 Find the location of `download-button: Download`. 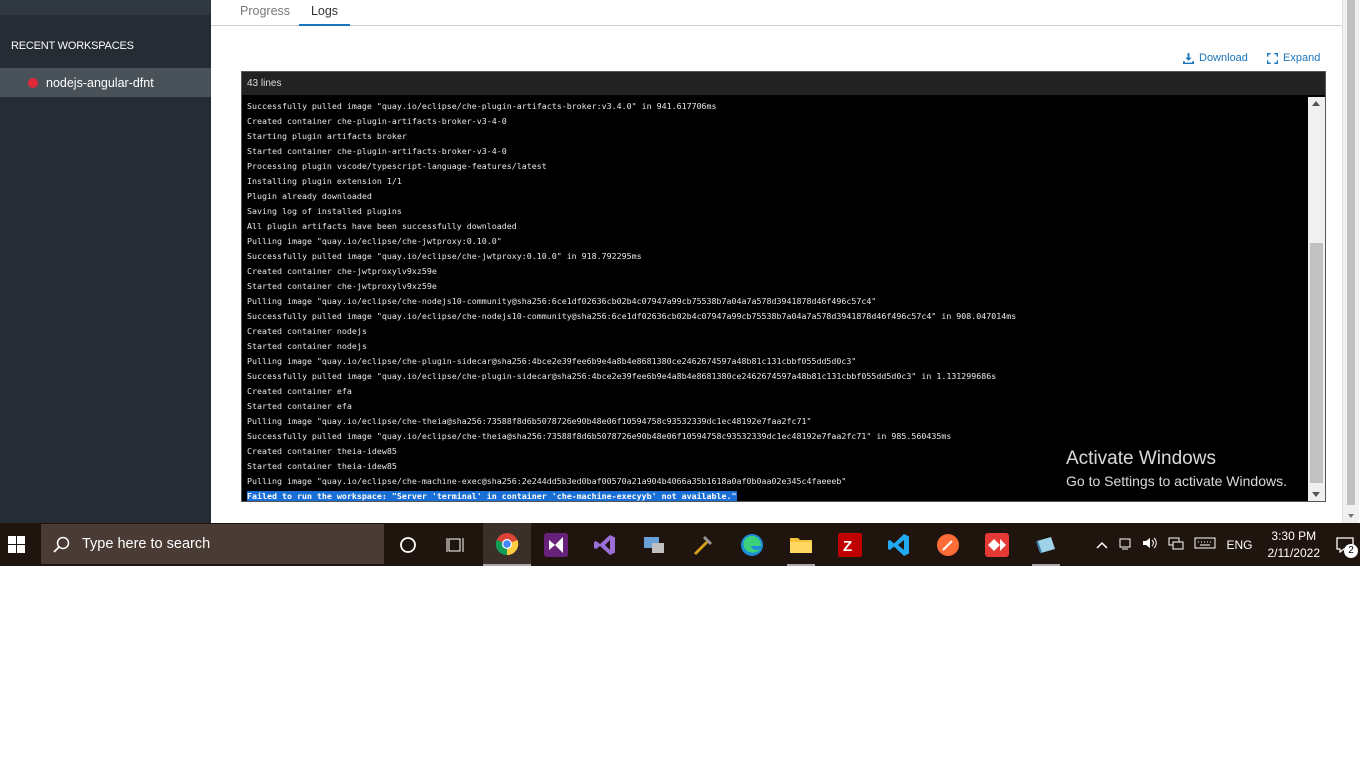

download-button: Download is located at coordinates (1215, 58).